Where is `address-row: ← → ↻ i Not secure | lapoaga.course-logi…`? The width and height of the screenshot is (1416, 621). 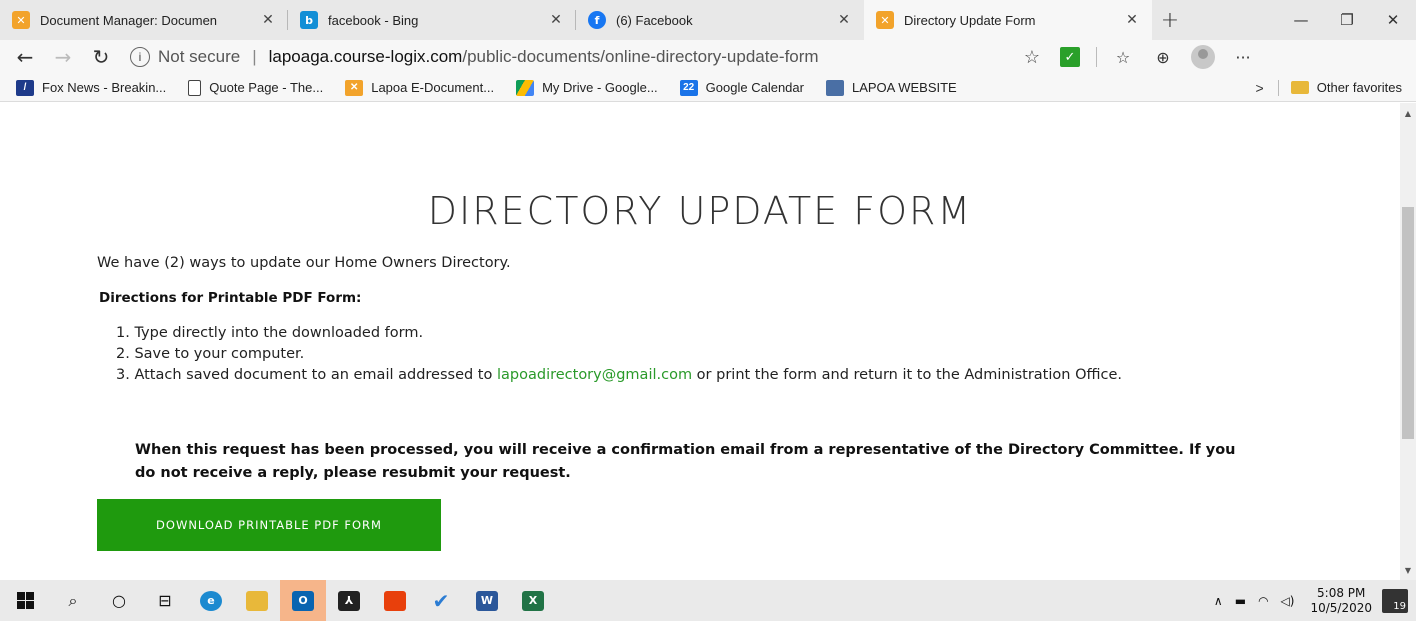 address-row: ← → ↻ i Not secure | lapoaga.course-logi… is located at coordinates (708, 57).